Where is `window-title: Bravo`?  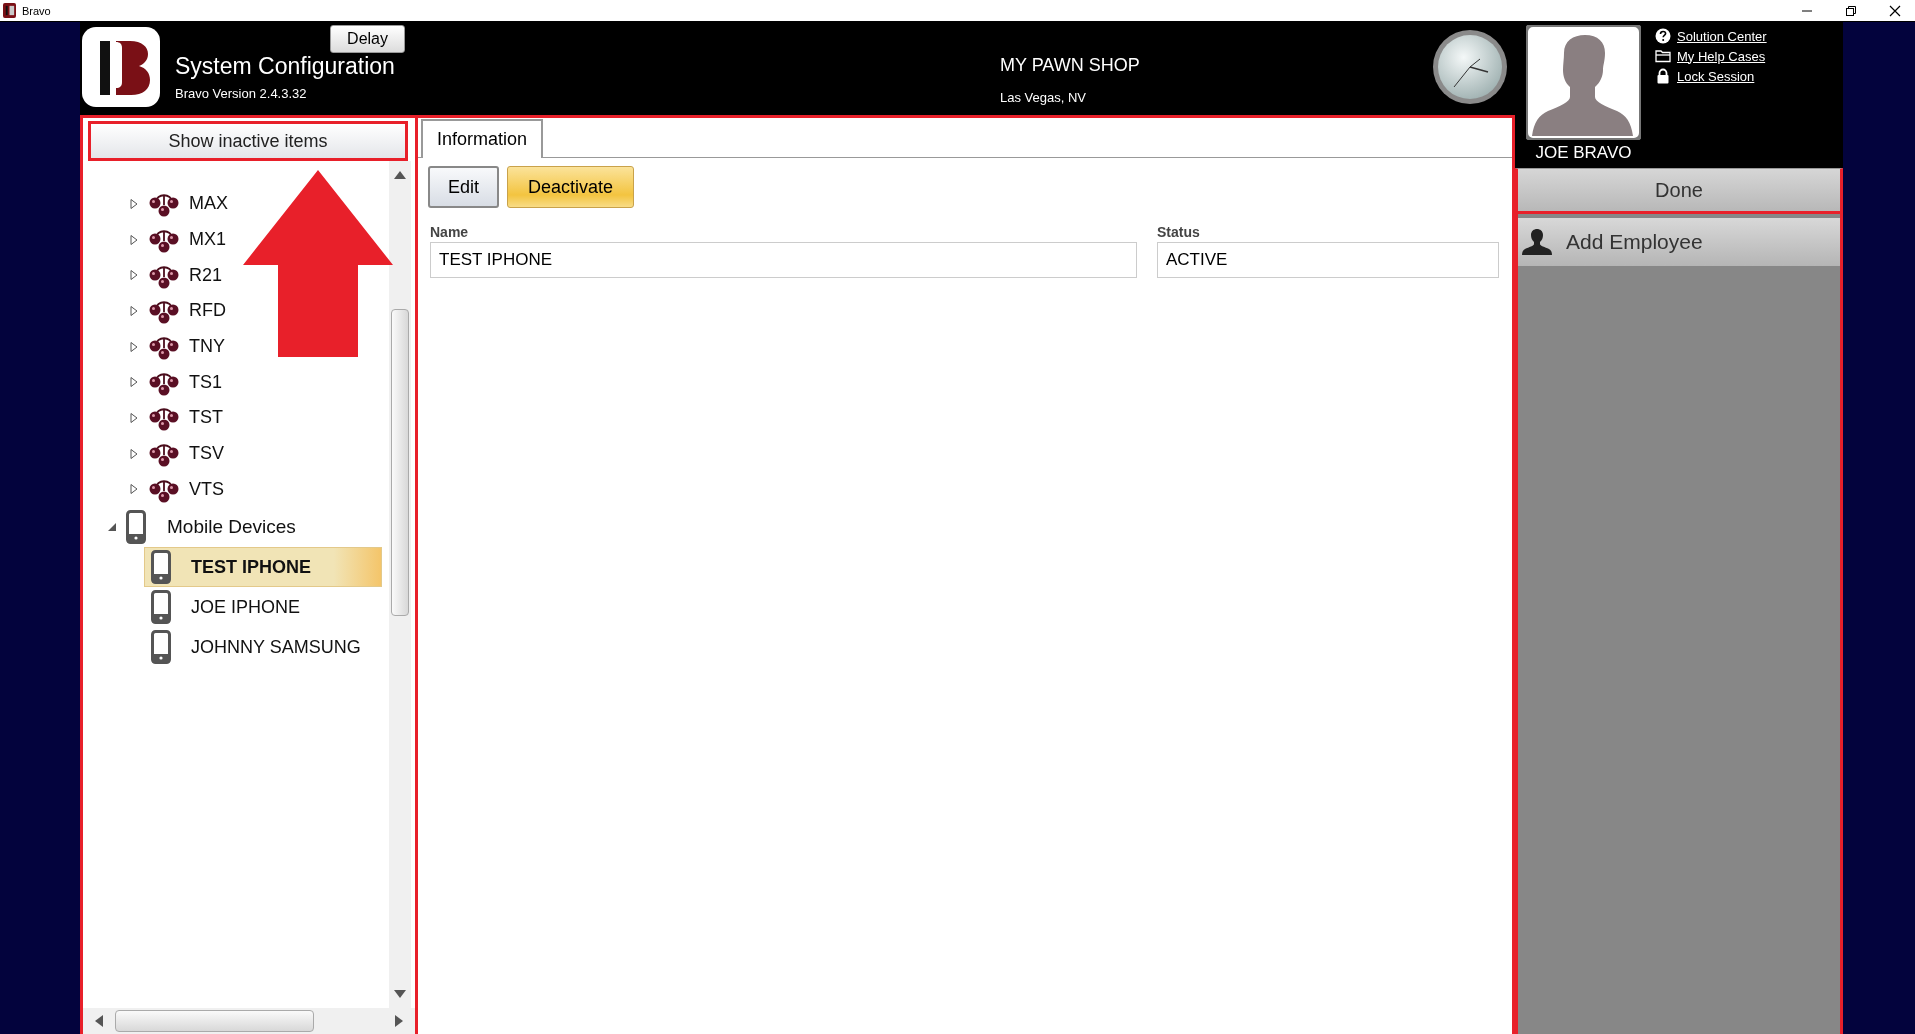
window-title: Bravo is located at coordinates (36, 10).